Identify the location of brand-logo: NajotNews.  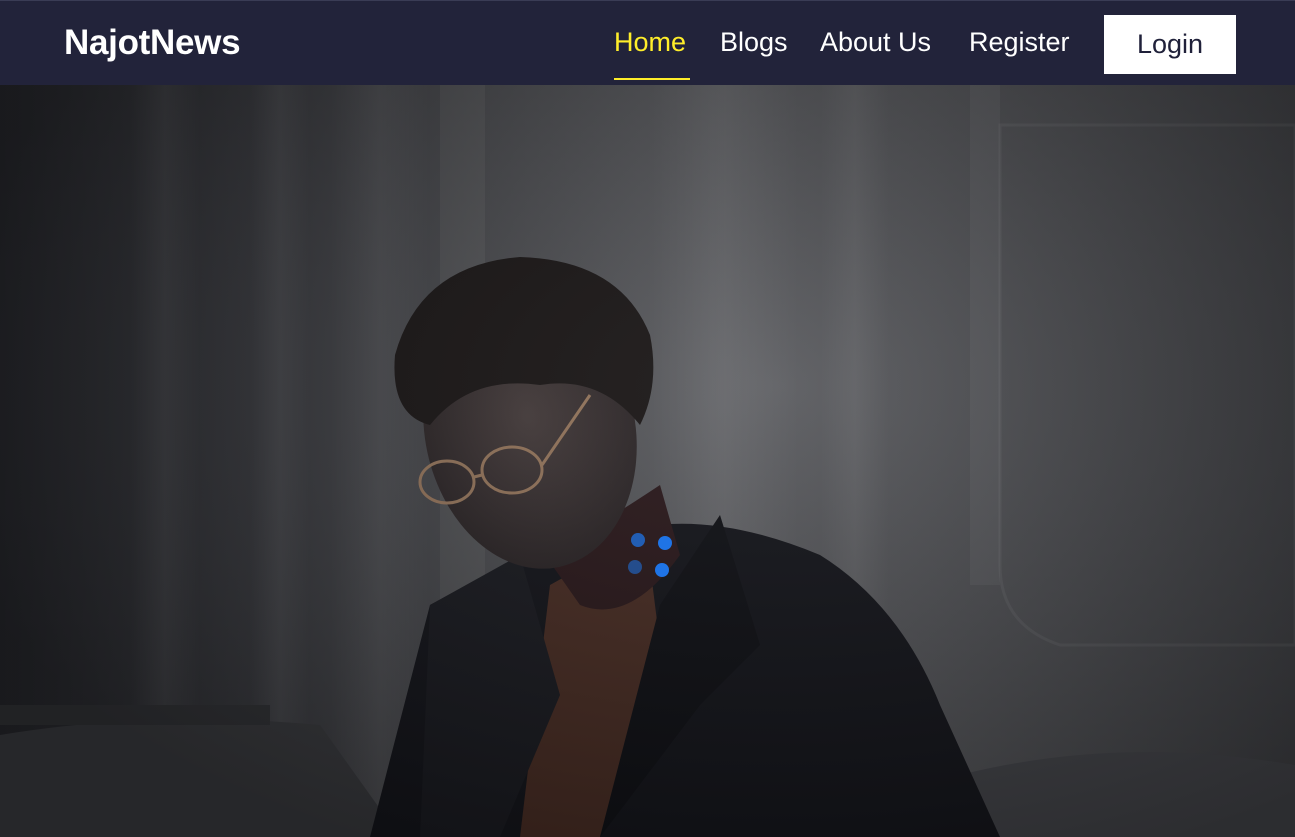
(152, 43).